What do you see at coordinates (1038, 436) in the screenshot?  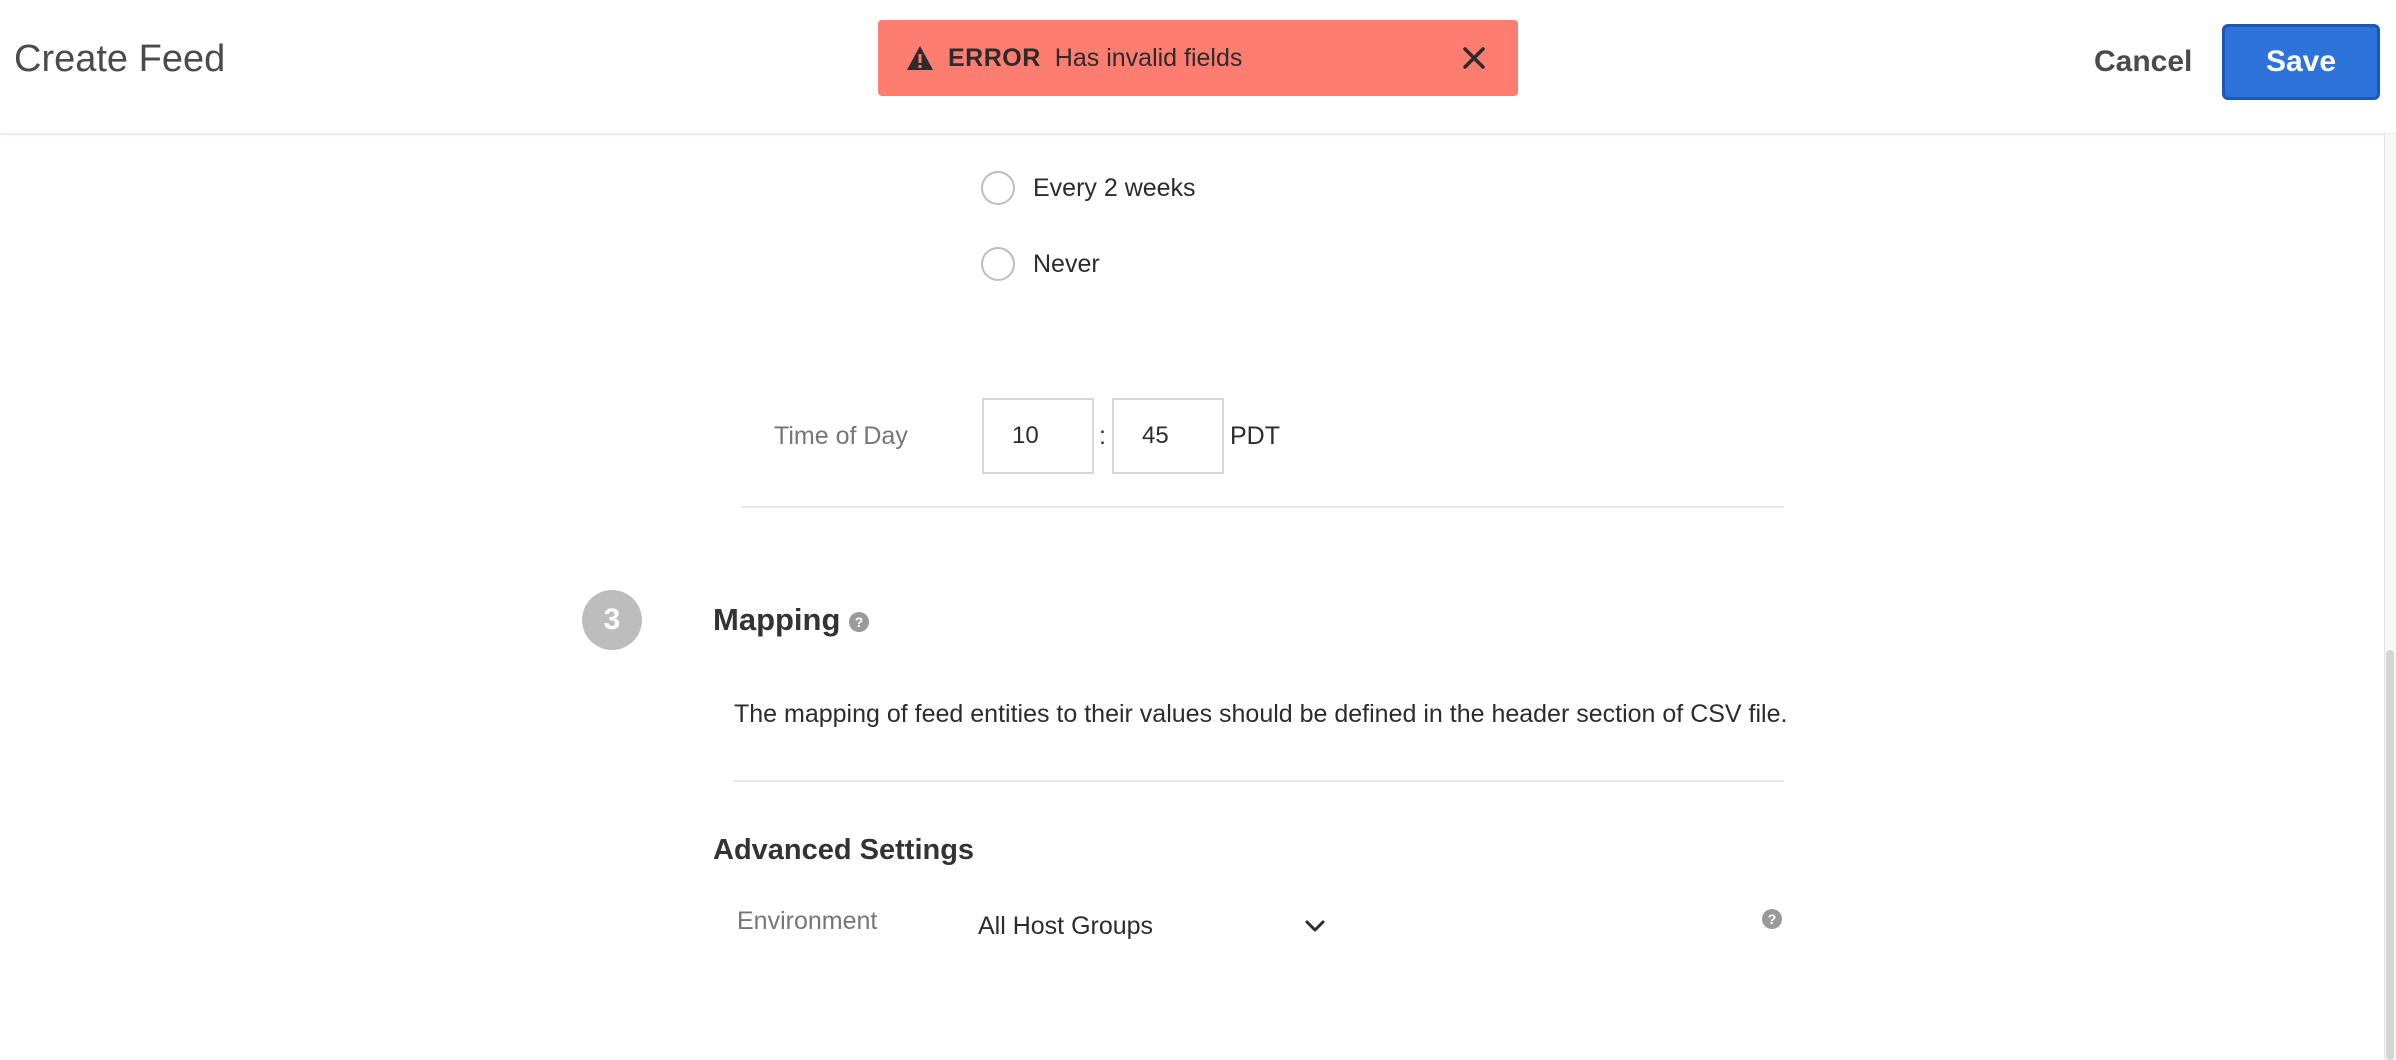 I see `hour-input` at bounding box center [1038, 436].